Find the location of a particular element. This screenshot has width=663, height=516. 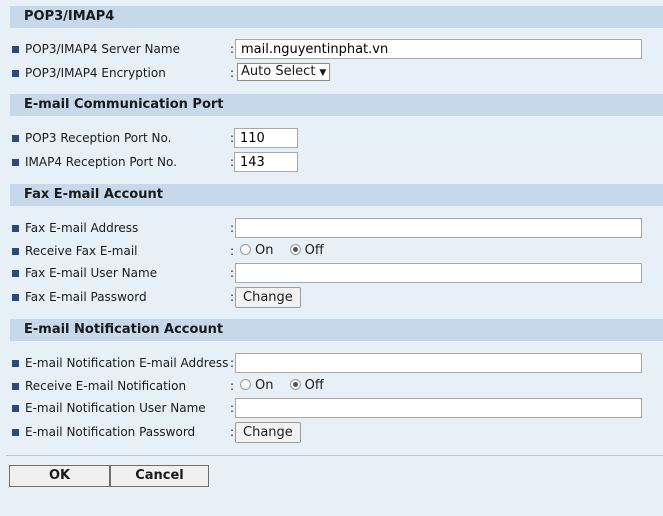

ok-button: OK is located at coordinates (59, 476).